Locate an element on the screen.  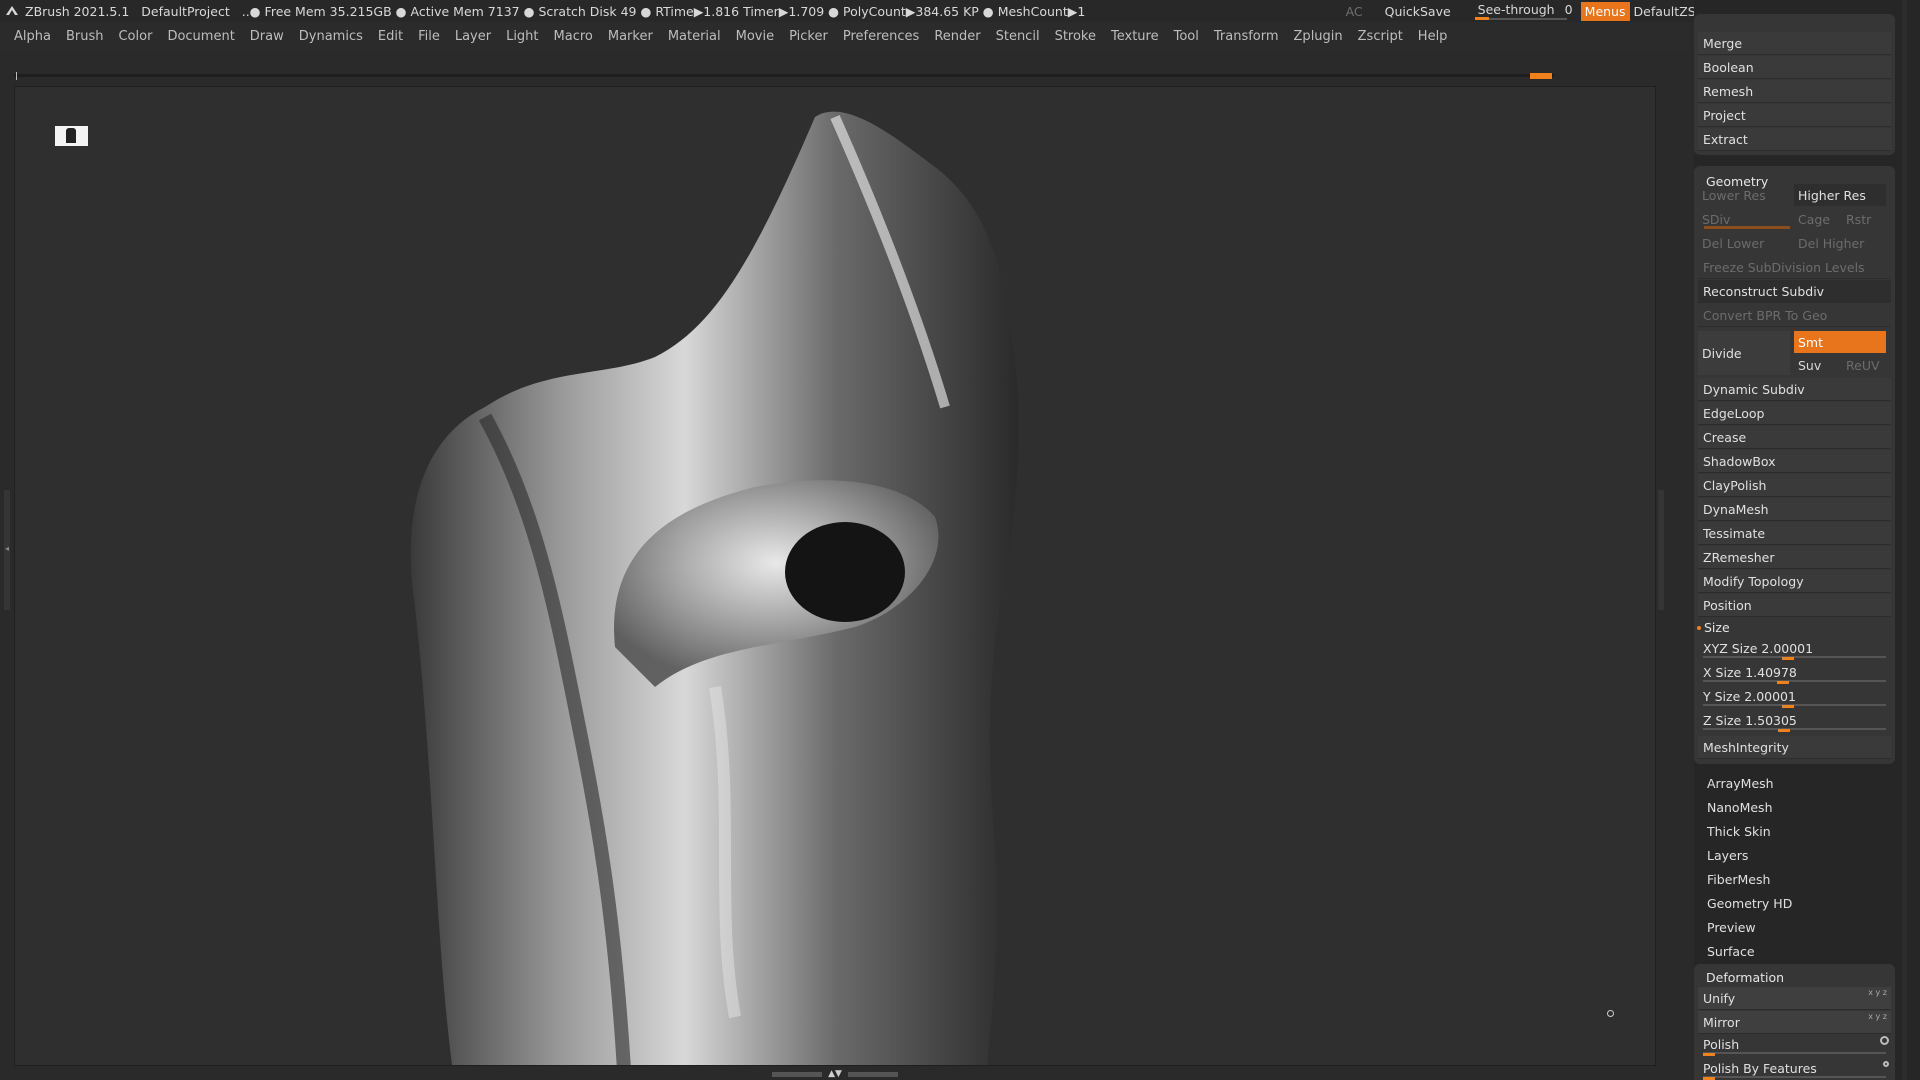
ac-toggle: AC is located at coordinates (1354, 11).